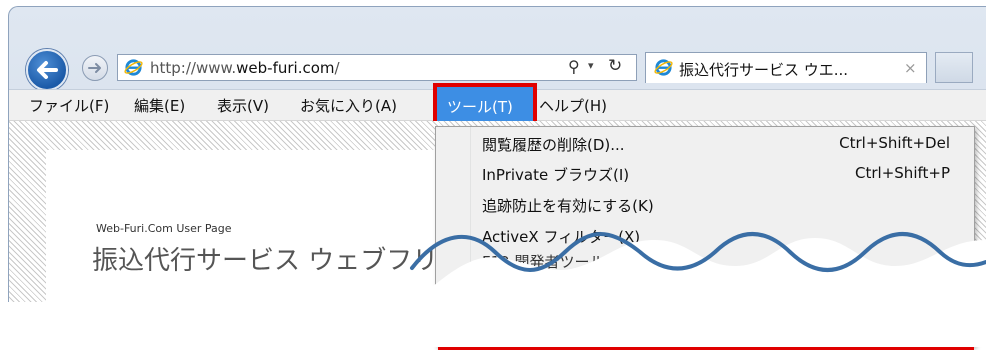  I want to click on back-arrow-icon, so click(47, 70).